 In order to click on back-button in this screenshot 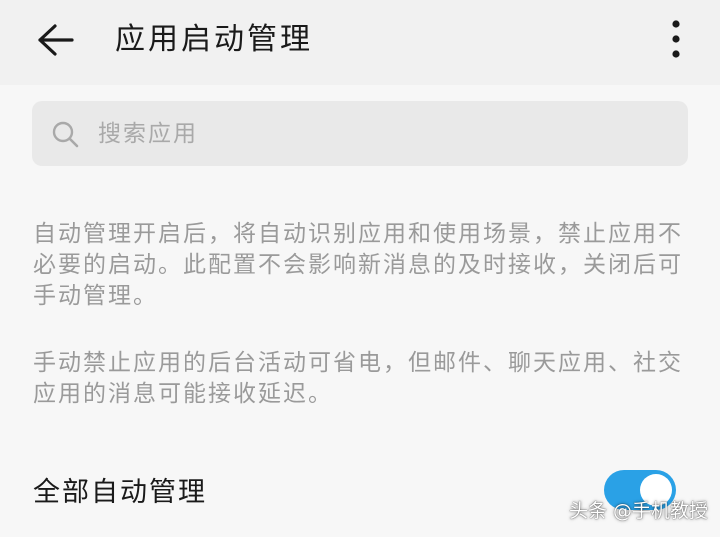, I will do `click(55, 40)`.